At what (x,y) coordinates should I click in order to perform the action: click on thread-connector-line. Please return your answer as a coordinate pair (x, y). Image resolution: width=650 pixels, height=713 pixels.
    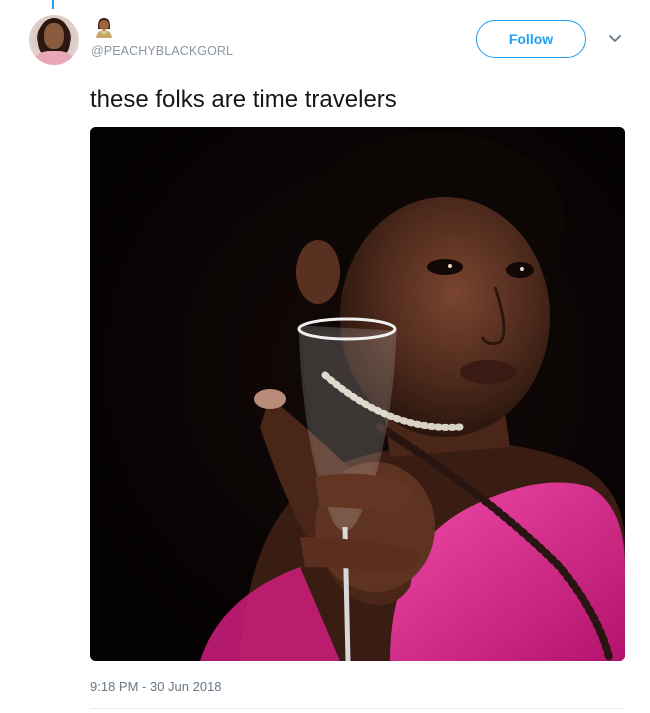
    Looking at the image, I should click on (53, 4).